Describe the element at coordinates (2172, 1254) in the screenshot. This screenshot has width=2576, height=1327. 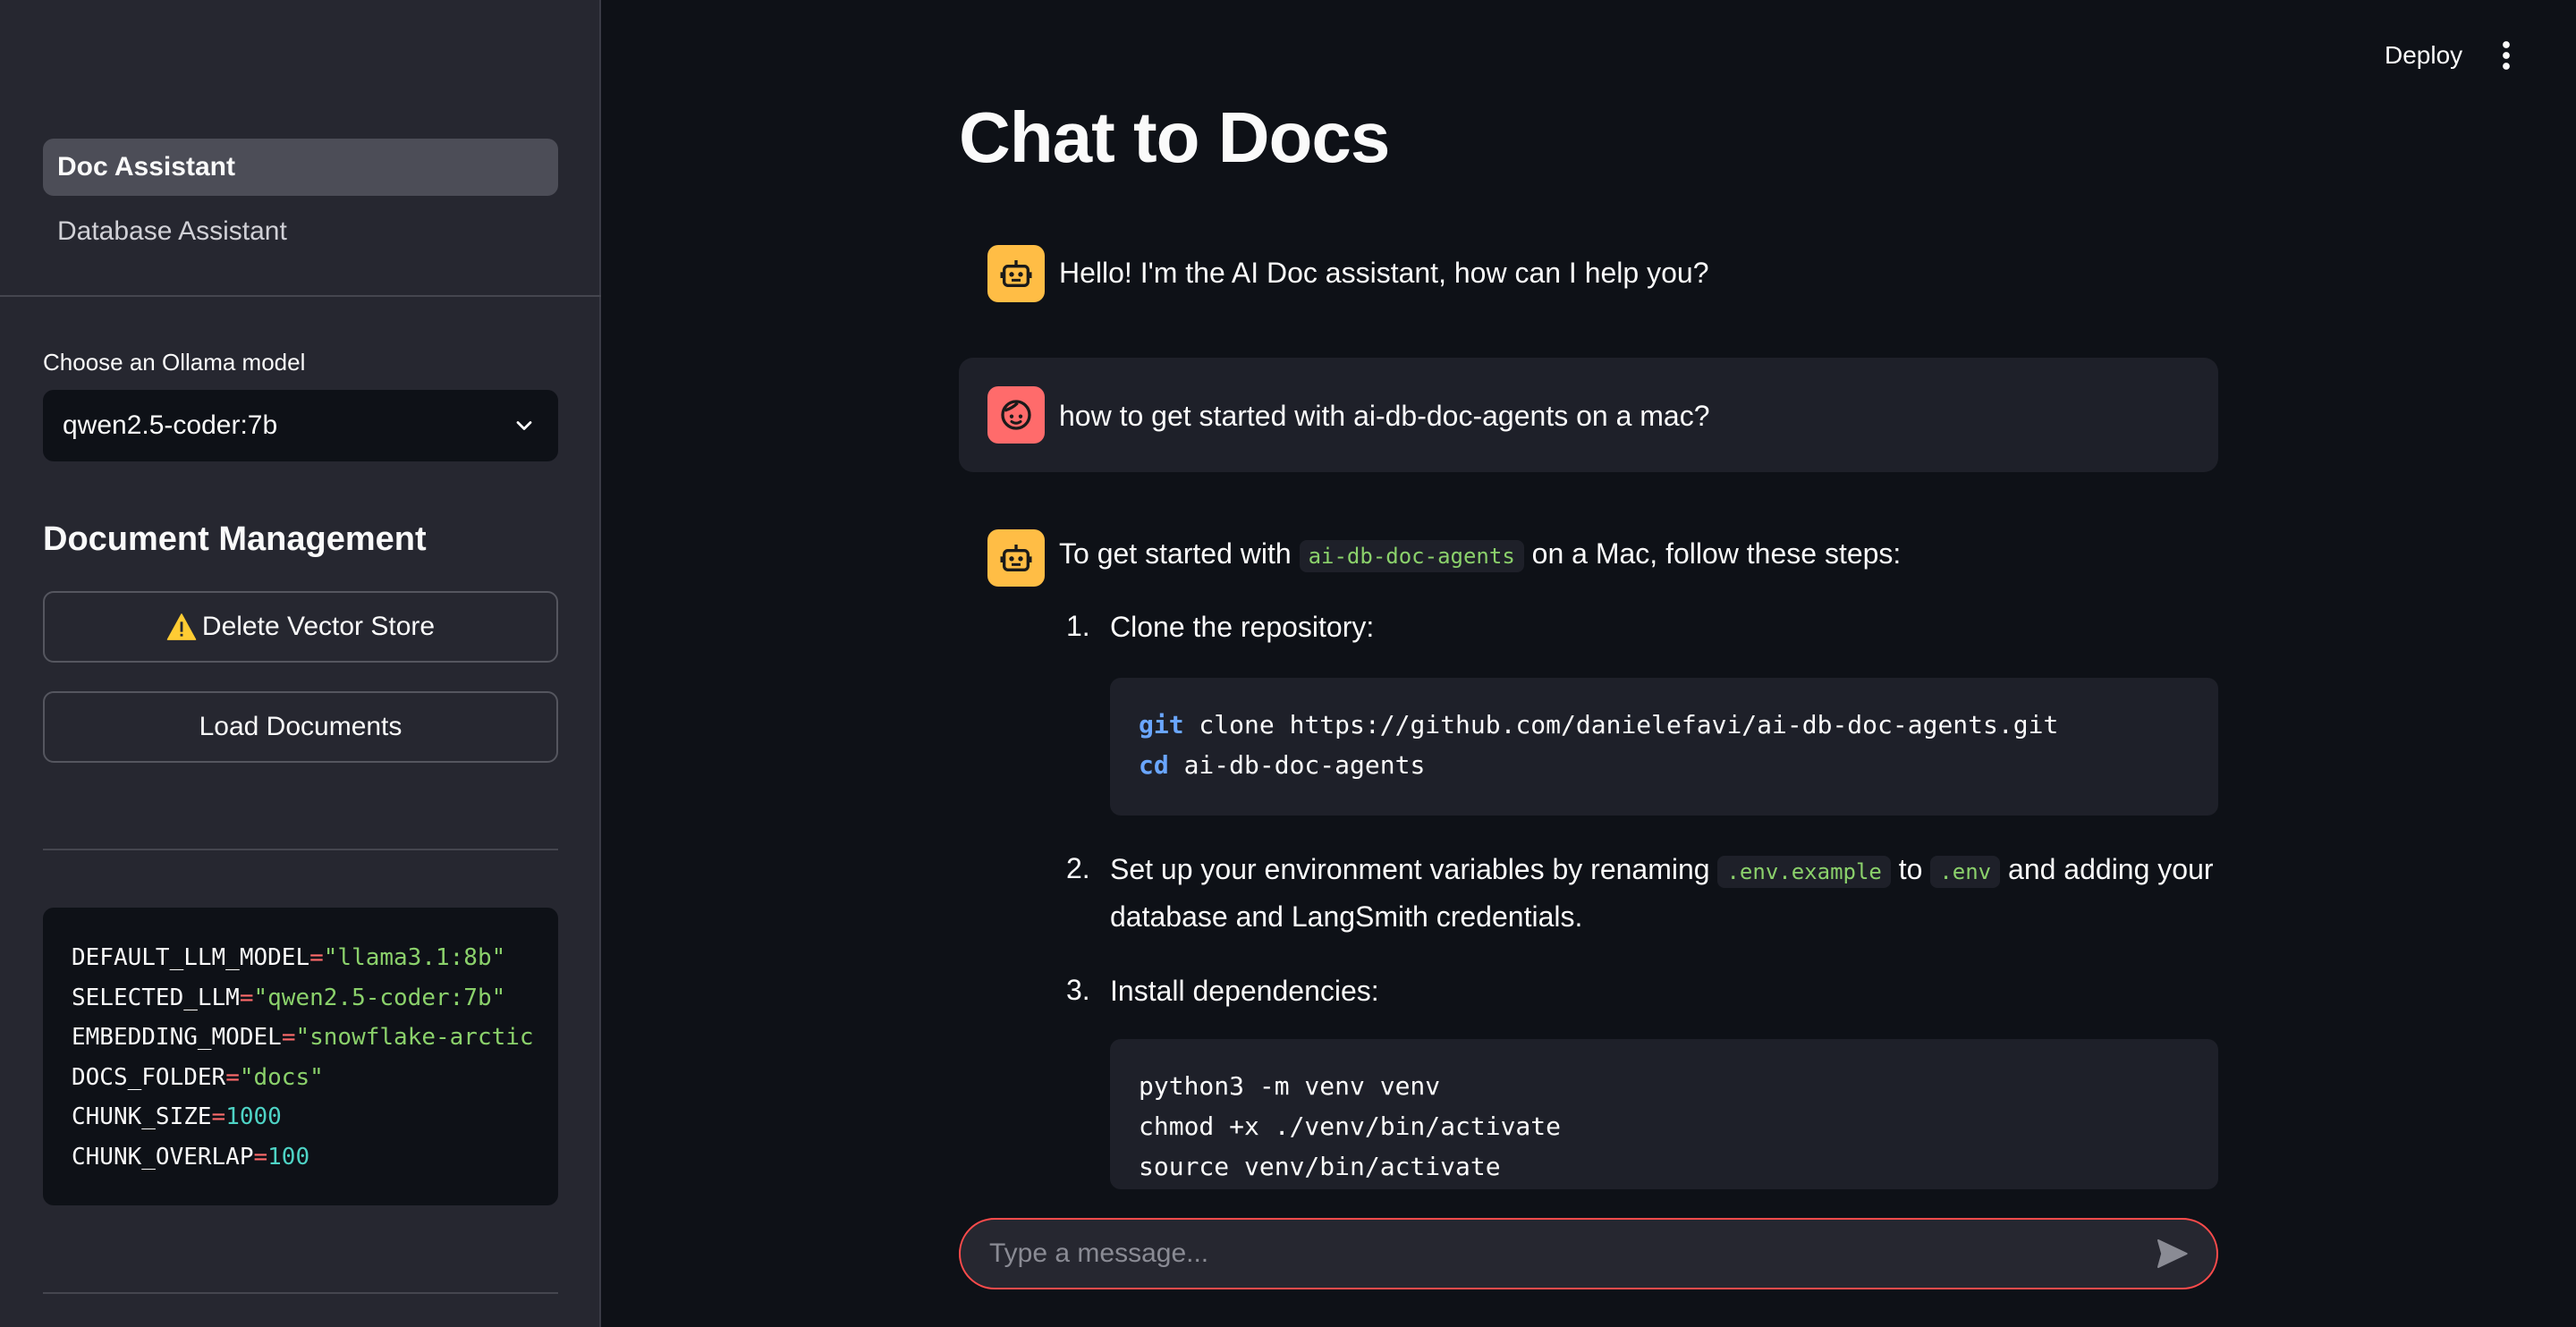
I see `send-icon` at that location.